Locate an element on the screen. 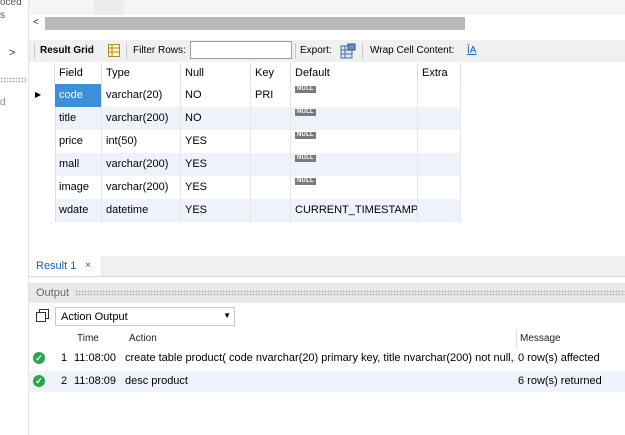 This screenshot has height=435, width=625. grid-layout-icon is located at coordinates (114, 50).